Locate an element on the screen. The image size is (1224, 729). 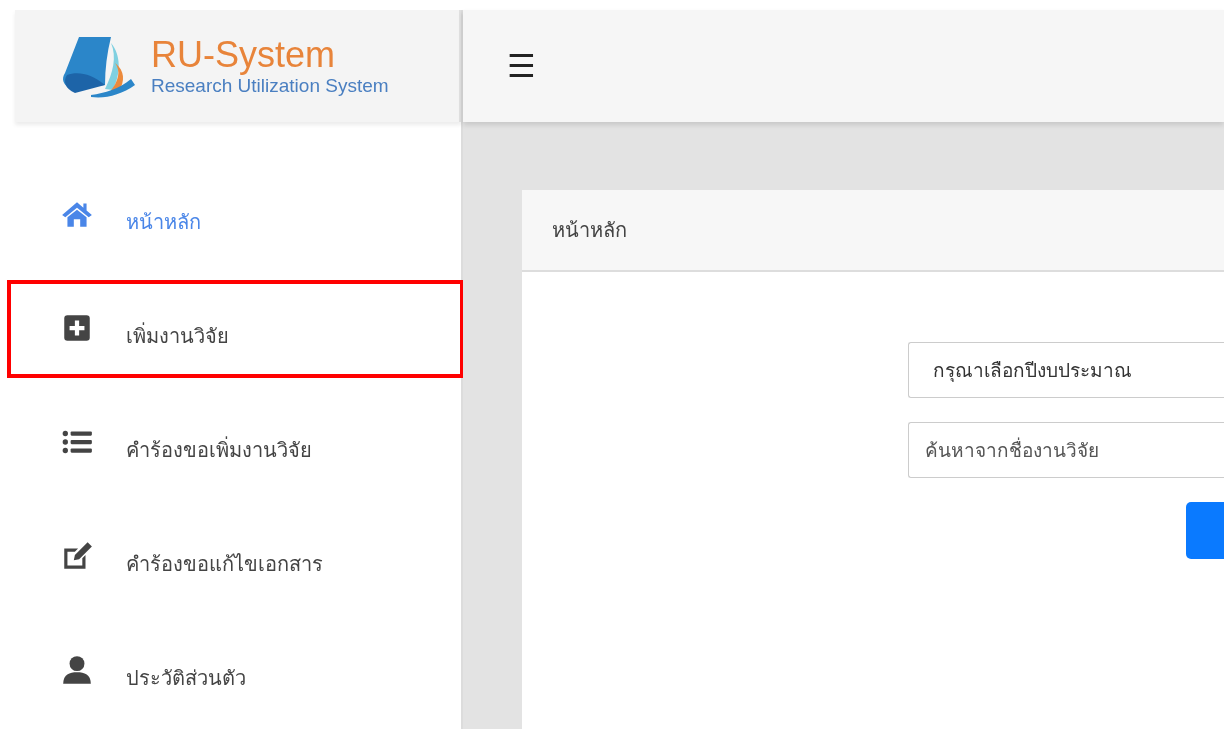
user-icon is located at coordinates (77, 670).